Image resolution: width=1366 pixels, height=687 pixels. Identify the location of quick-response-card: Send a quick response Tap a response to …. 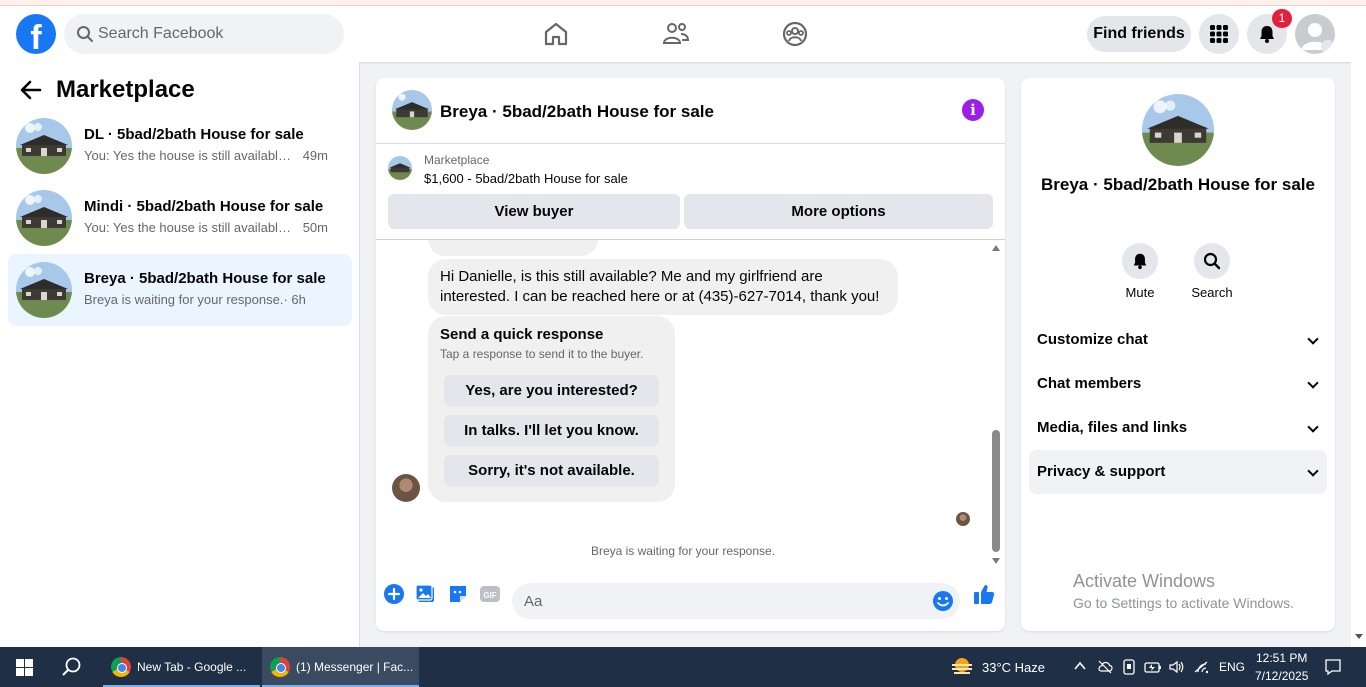
(551, 409).